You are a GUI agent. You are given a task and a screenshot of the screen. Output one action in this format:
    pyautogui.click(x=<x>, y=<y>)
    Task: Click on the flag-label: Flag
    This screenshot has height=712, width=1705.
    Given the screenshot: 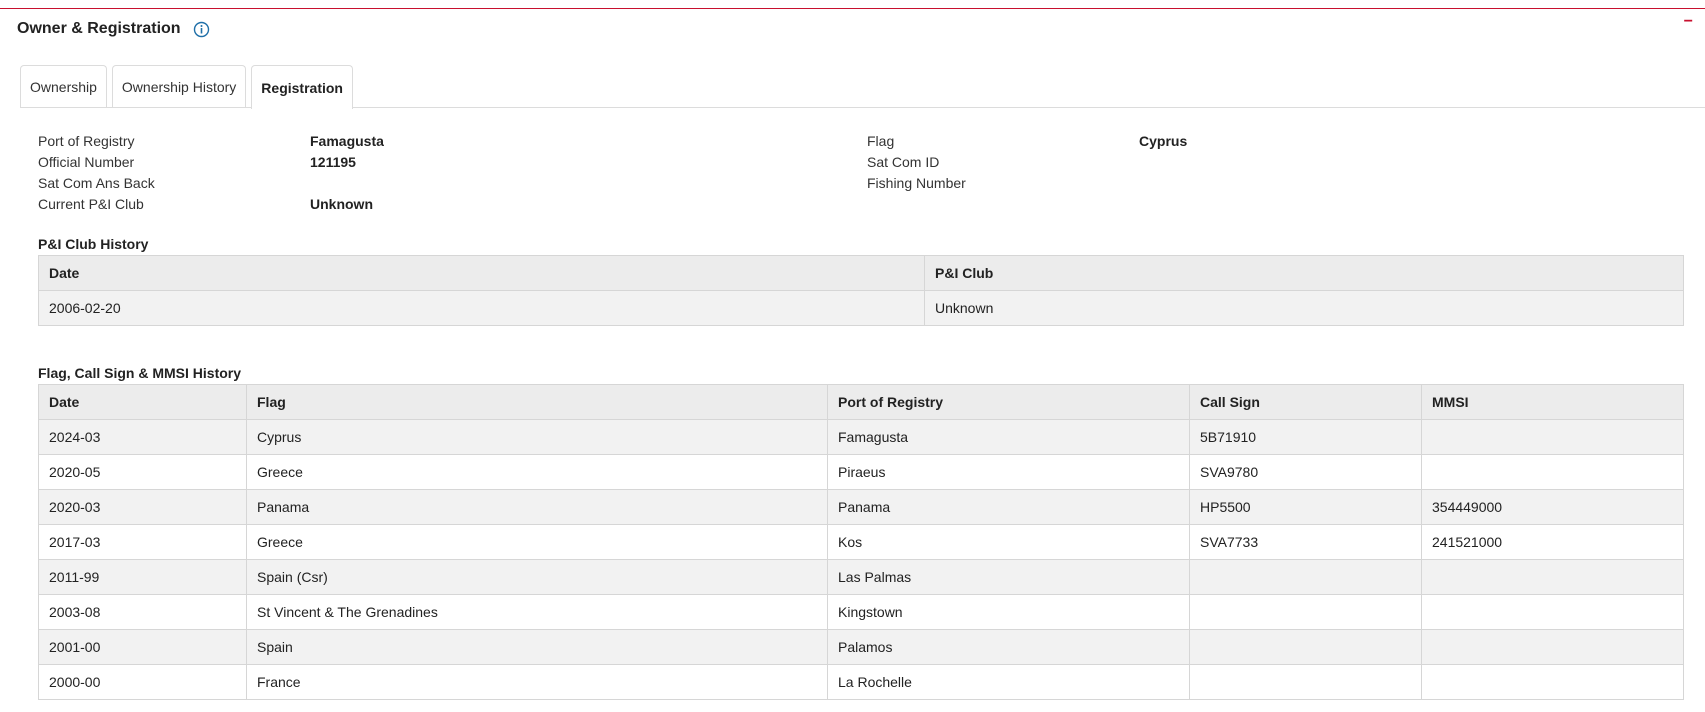 What is the action you would take?
    pyautogui.click(x=881, y=141)
    